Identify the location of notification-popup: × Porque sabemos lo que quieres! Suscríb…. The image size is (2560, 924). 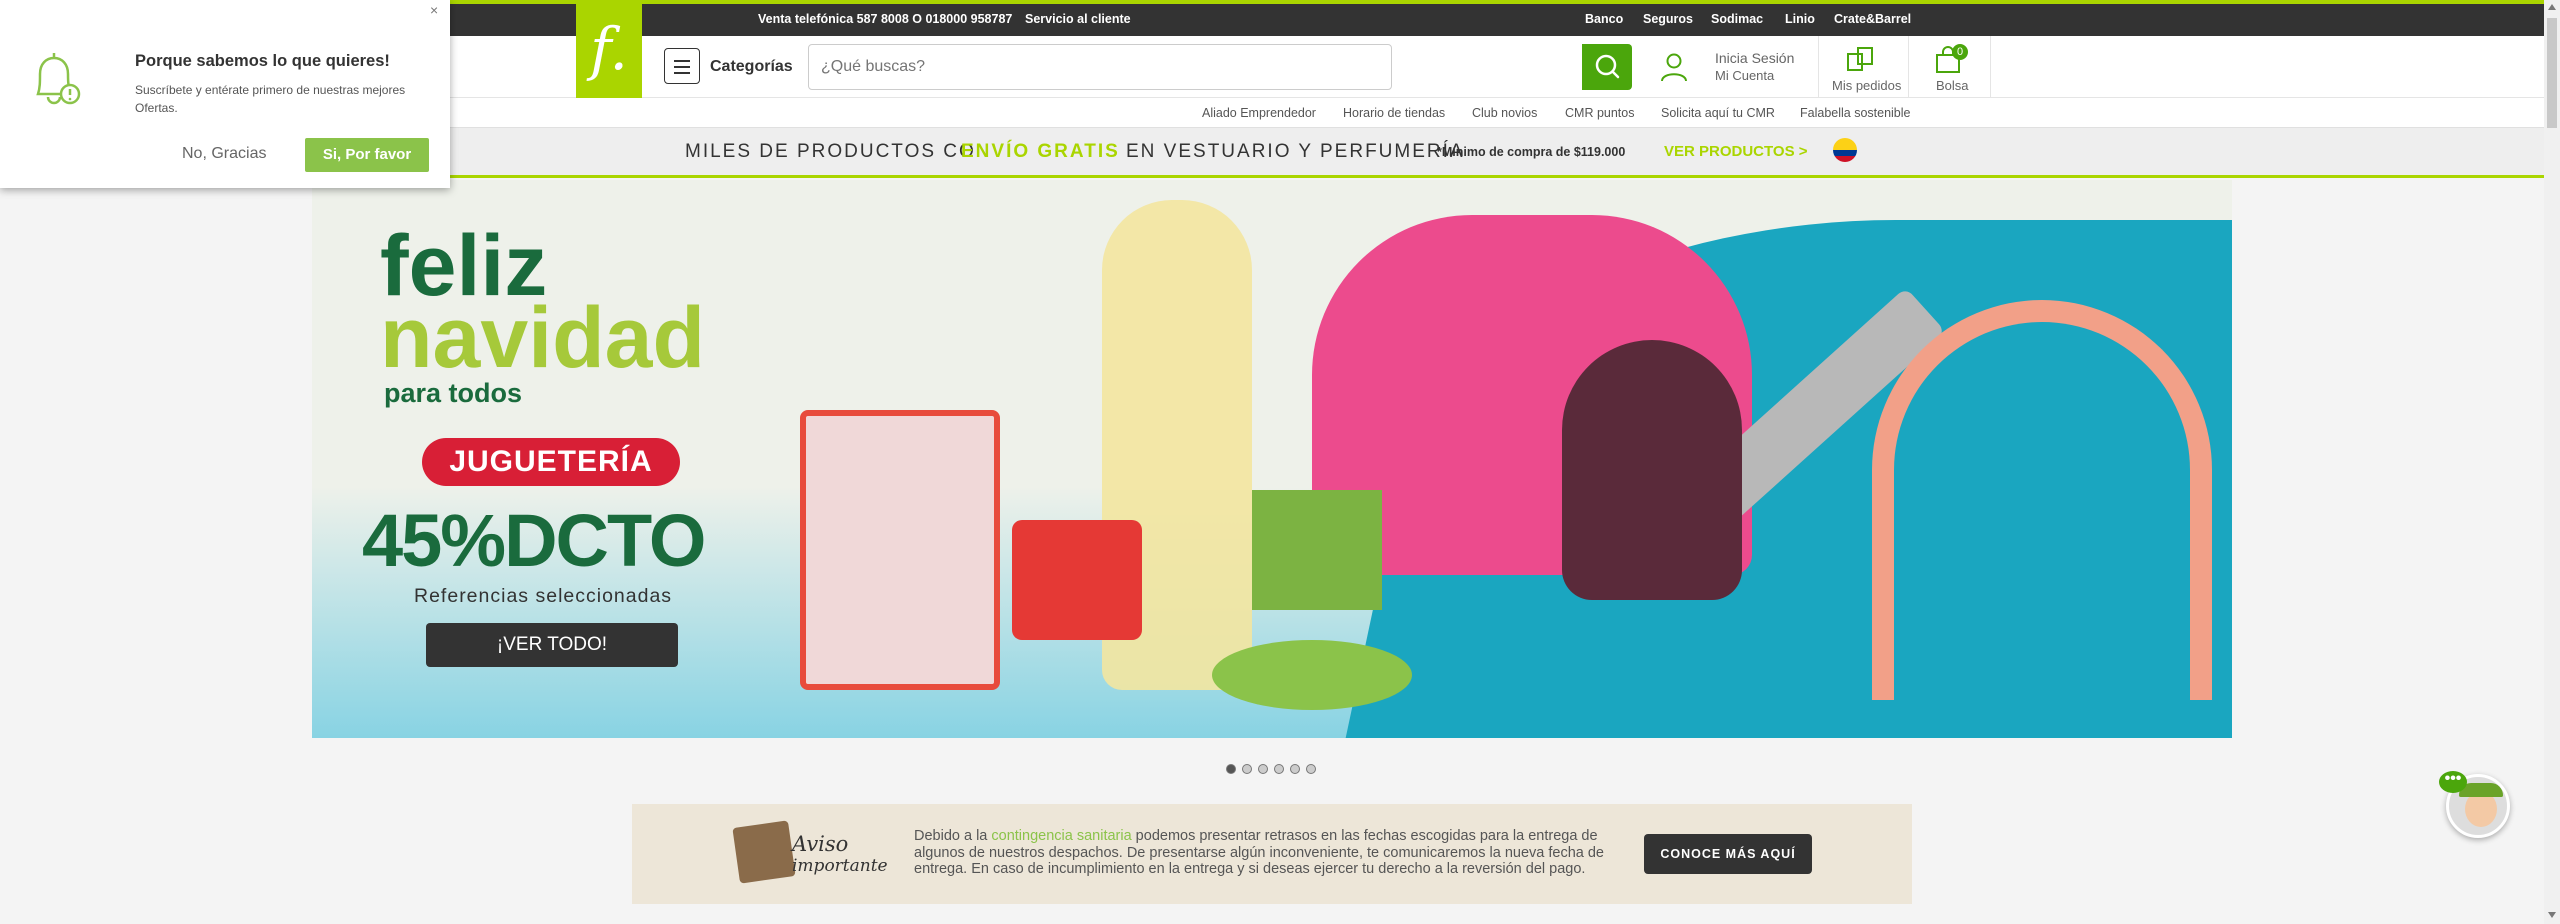
(225, 94).